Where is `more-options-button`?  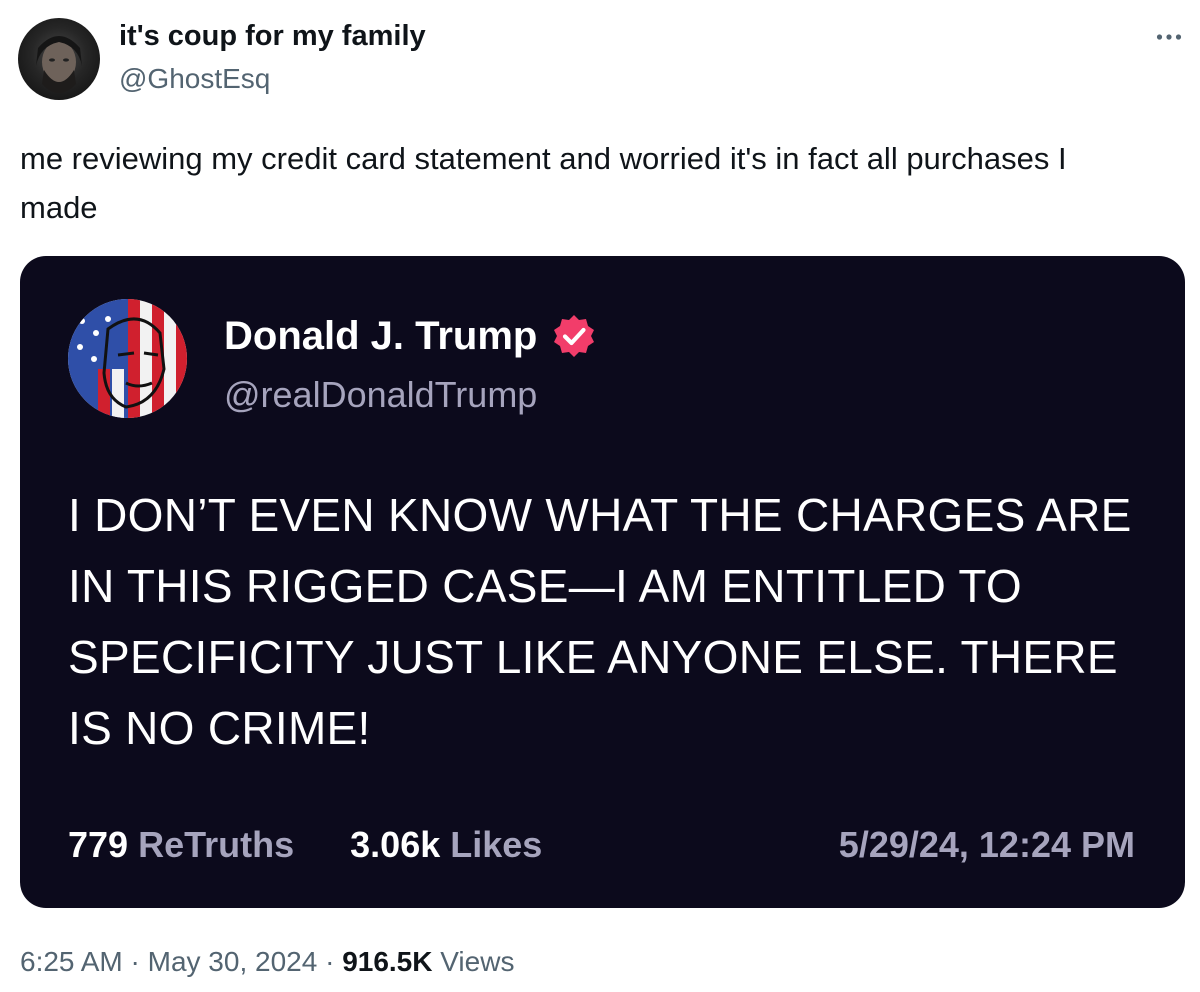 more-options-button is located at coordinates (1169, 37).